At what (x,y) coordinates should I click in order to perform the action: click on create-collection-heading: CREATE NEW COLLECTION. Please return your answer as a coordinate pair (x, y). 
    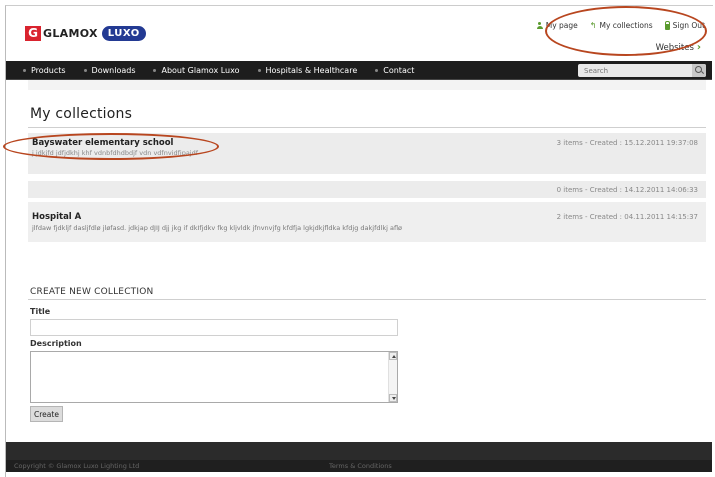
    Looking at the image, I should click on (92, 292).